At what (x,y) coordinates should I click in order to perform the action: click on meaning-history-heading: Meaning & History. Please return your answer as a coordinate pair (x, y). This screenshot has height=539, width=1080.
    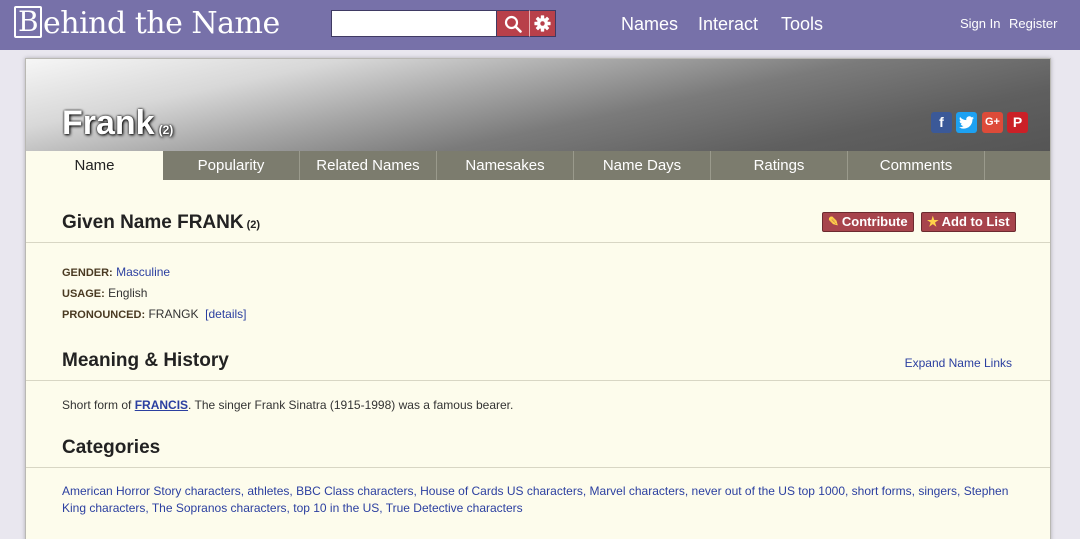
    Looking at the image, I should click on (145, 360).